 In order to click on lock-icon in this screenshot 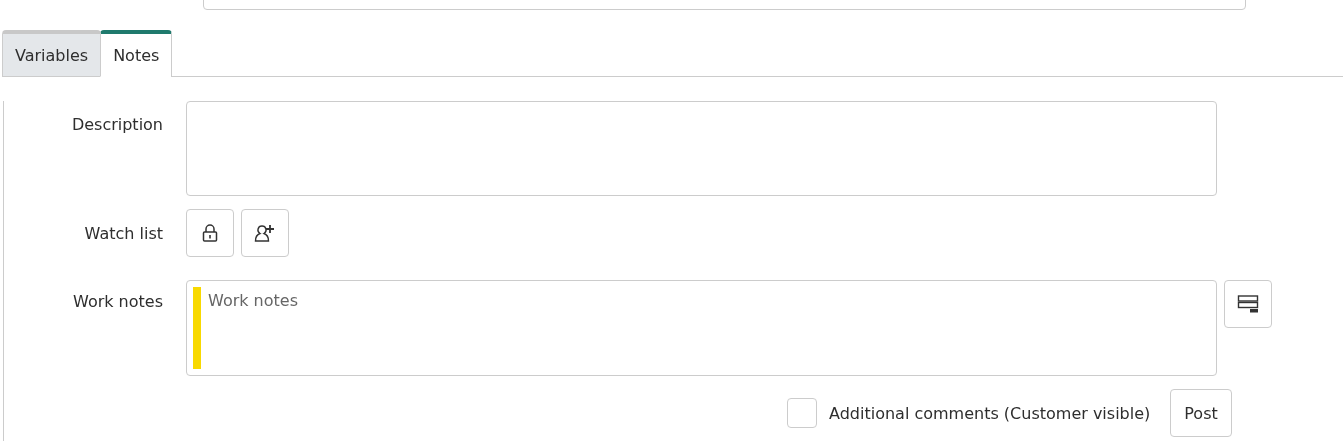, I will do `click(210, 233)`.